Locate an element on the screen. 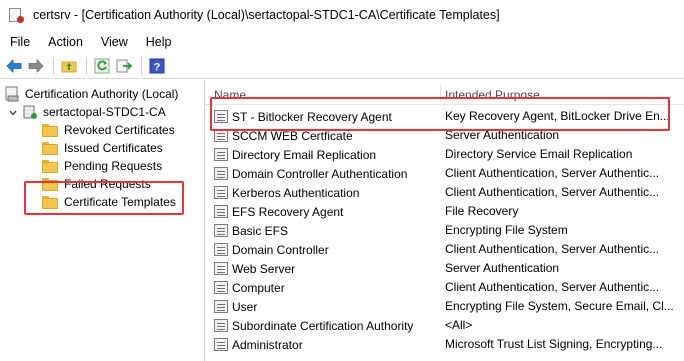 Image resolution: width=684 pixels, height=361 pixels. tree-root-label: Certification Authority (Local) is located at coordinates (102, 94).